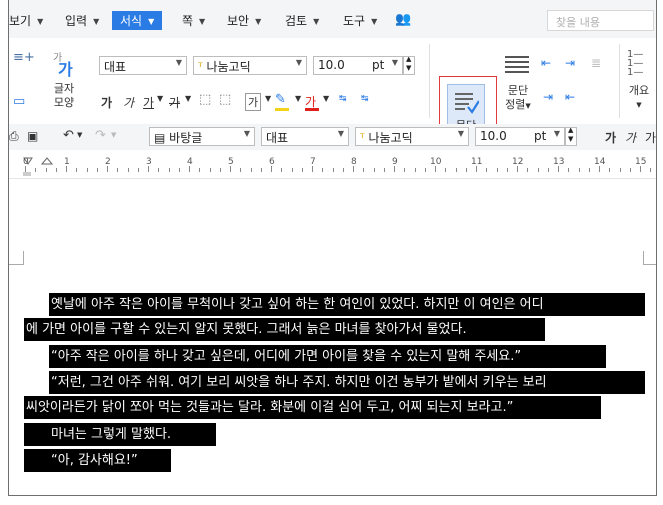  Describe the element at coordinates (47, 161) in the screenshot. I see `indent-marker` at that location.